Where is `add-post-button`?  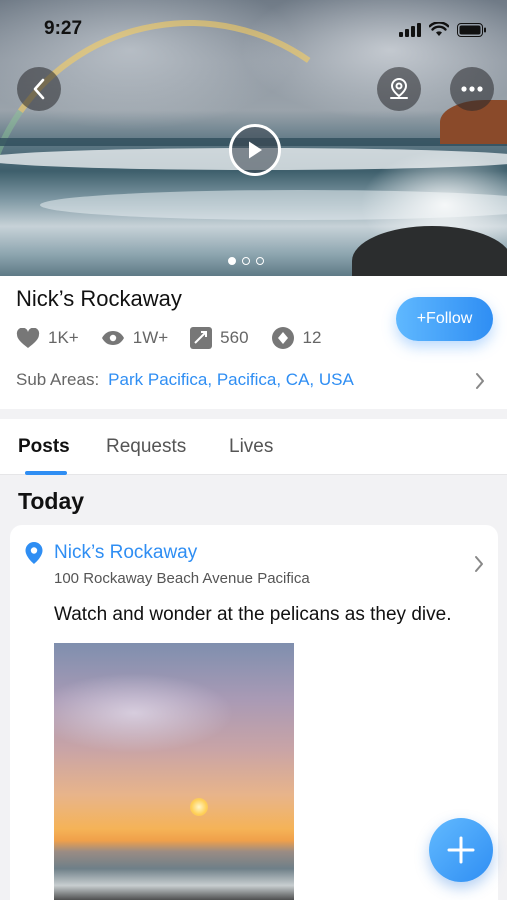 add-post-button is located at coordinates (461, 850).